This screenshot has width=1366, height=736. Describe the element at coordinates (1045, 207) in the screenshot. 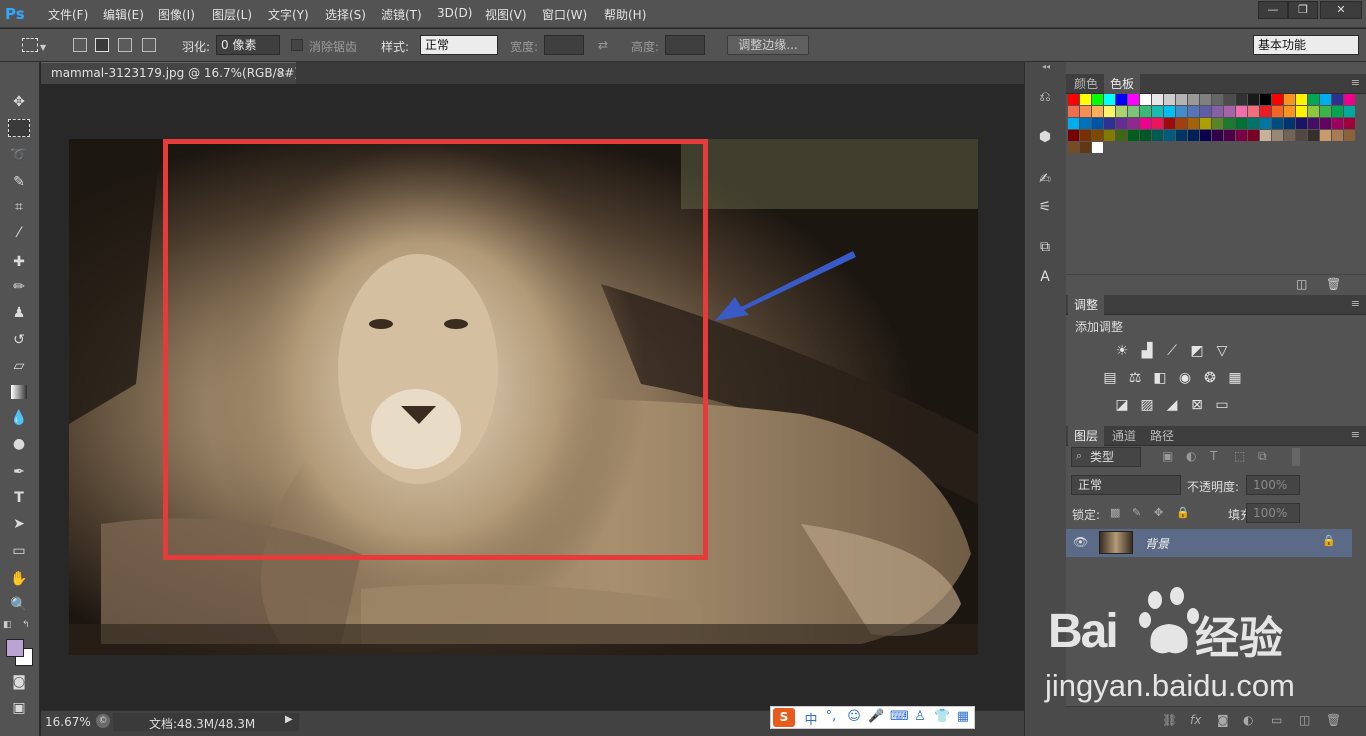

I see `brush-presets-icon: ⚟` at that location.